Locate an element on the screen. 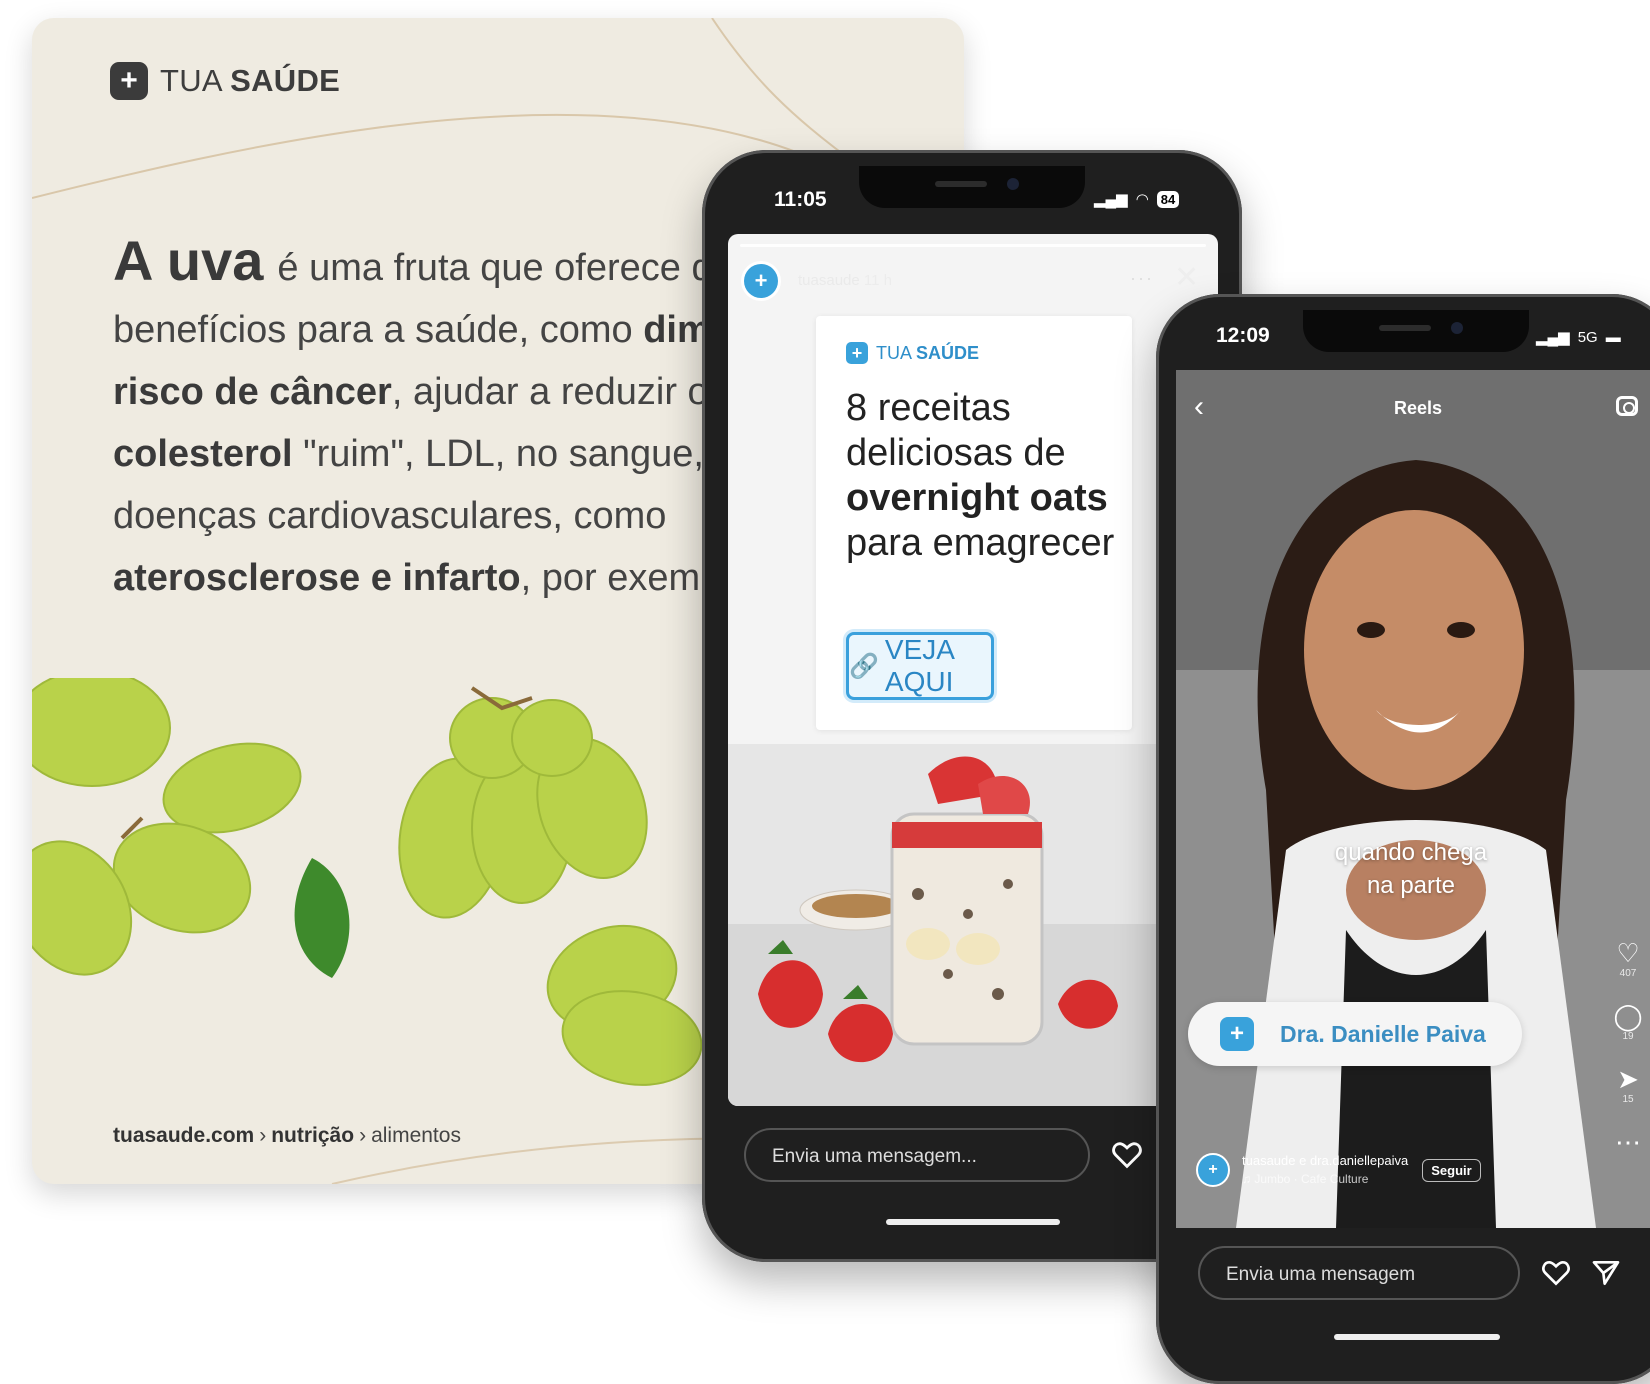 The width and height of the screenshot is (1650, 1384). message-input: Envia uma mensagem is located at coordinates (1359, 1273).